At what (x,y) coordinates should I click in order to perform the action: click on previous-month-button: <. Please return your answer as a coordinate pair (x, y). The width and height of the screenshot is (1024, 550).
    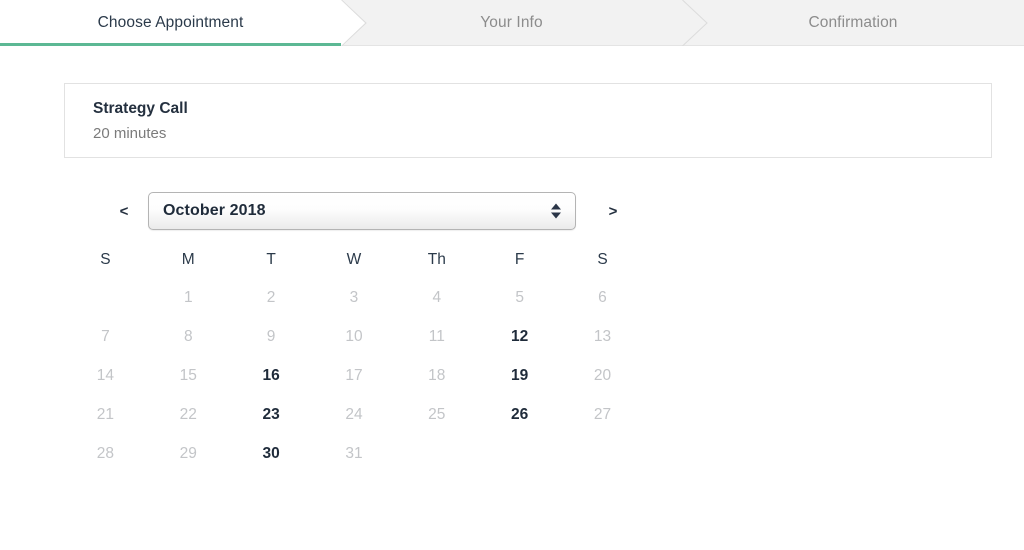
    Looking at the image, I should click on (124, 211).